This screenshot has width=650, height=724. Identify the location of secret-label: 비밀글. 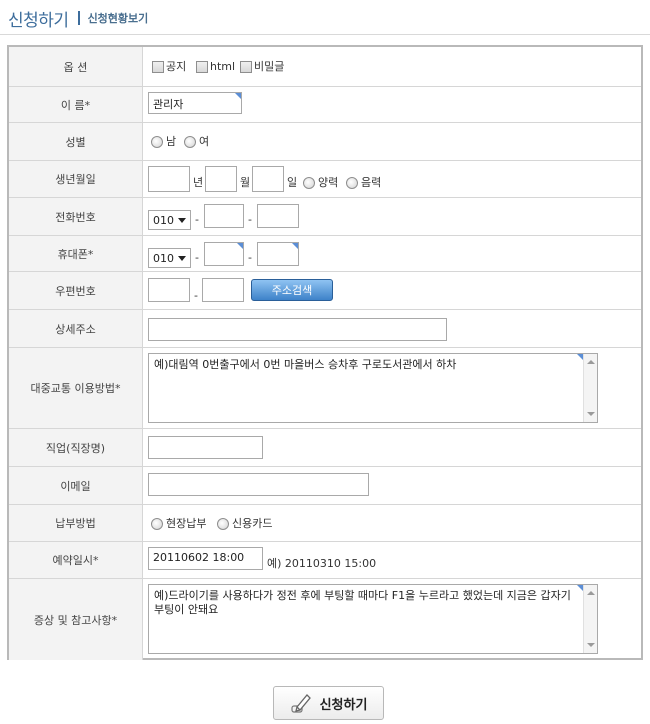
(269, 66).